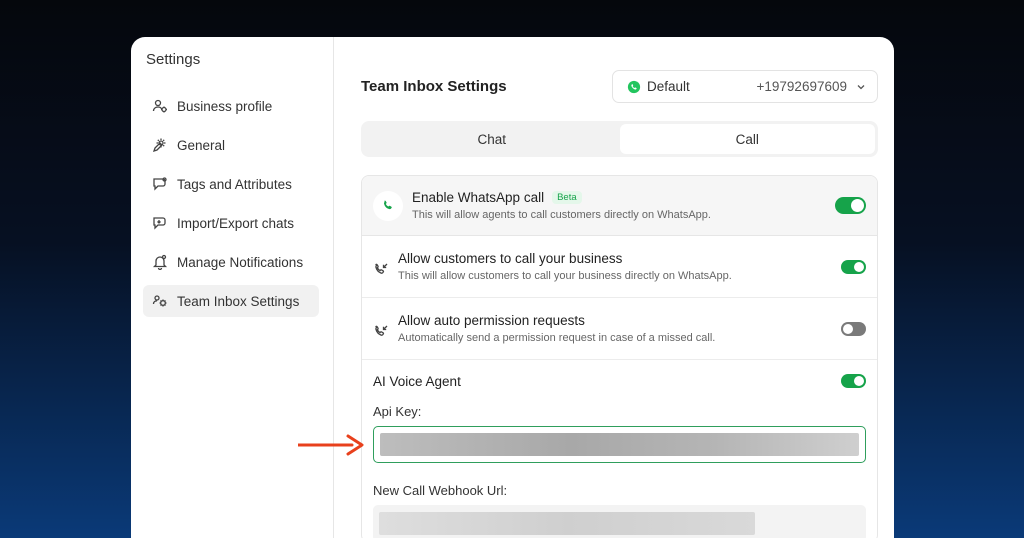 This screenshot has width=1024, height=538. I want to click on beta-badge: Beta, so click(567, 197).